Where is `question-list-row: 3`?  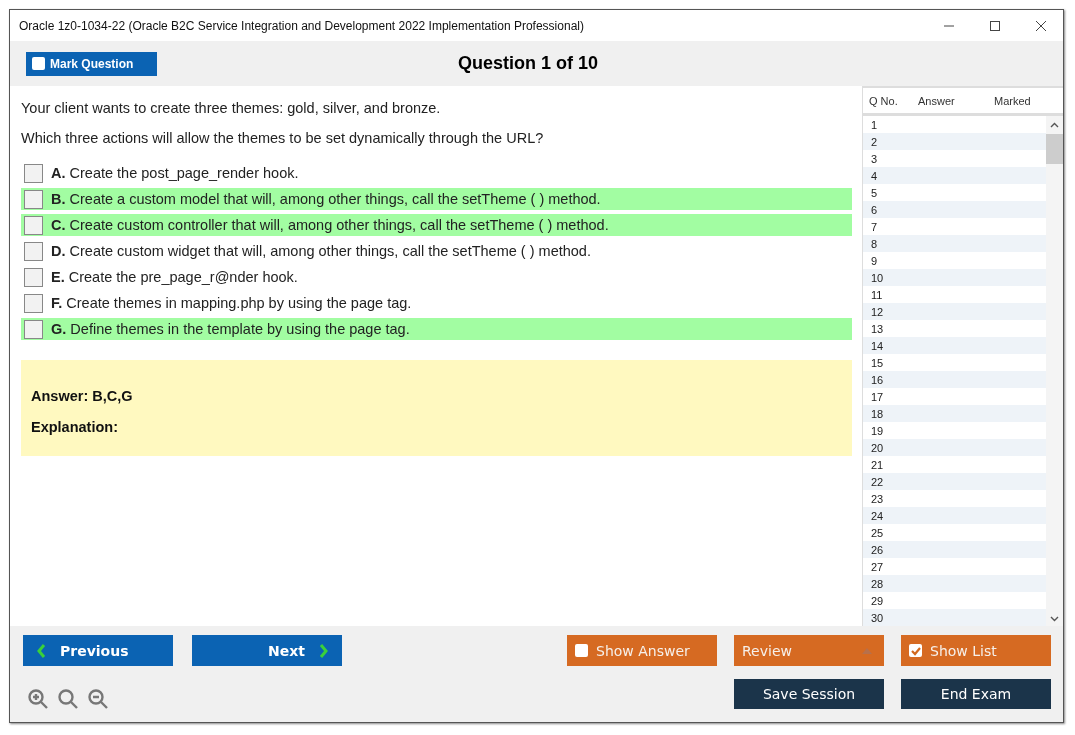 question-list-row: 3 is located at coordinates (954, 158).